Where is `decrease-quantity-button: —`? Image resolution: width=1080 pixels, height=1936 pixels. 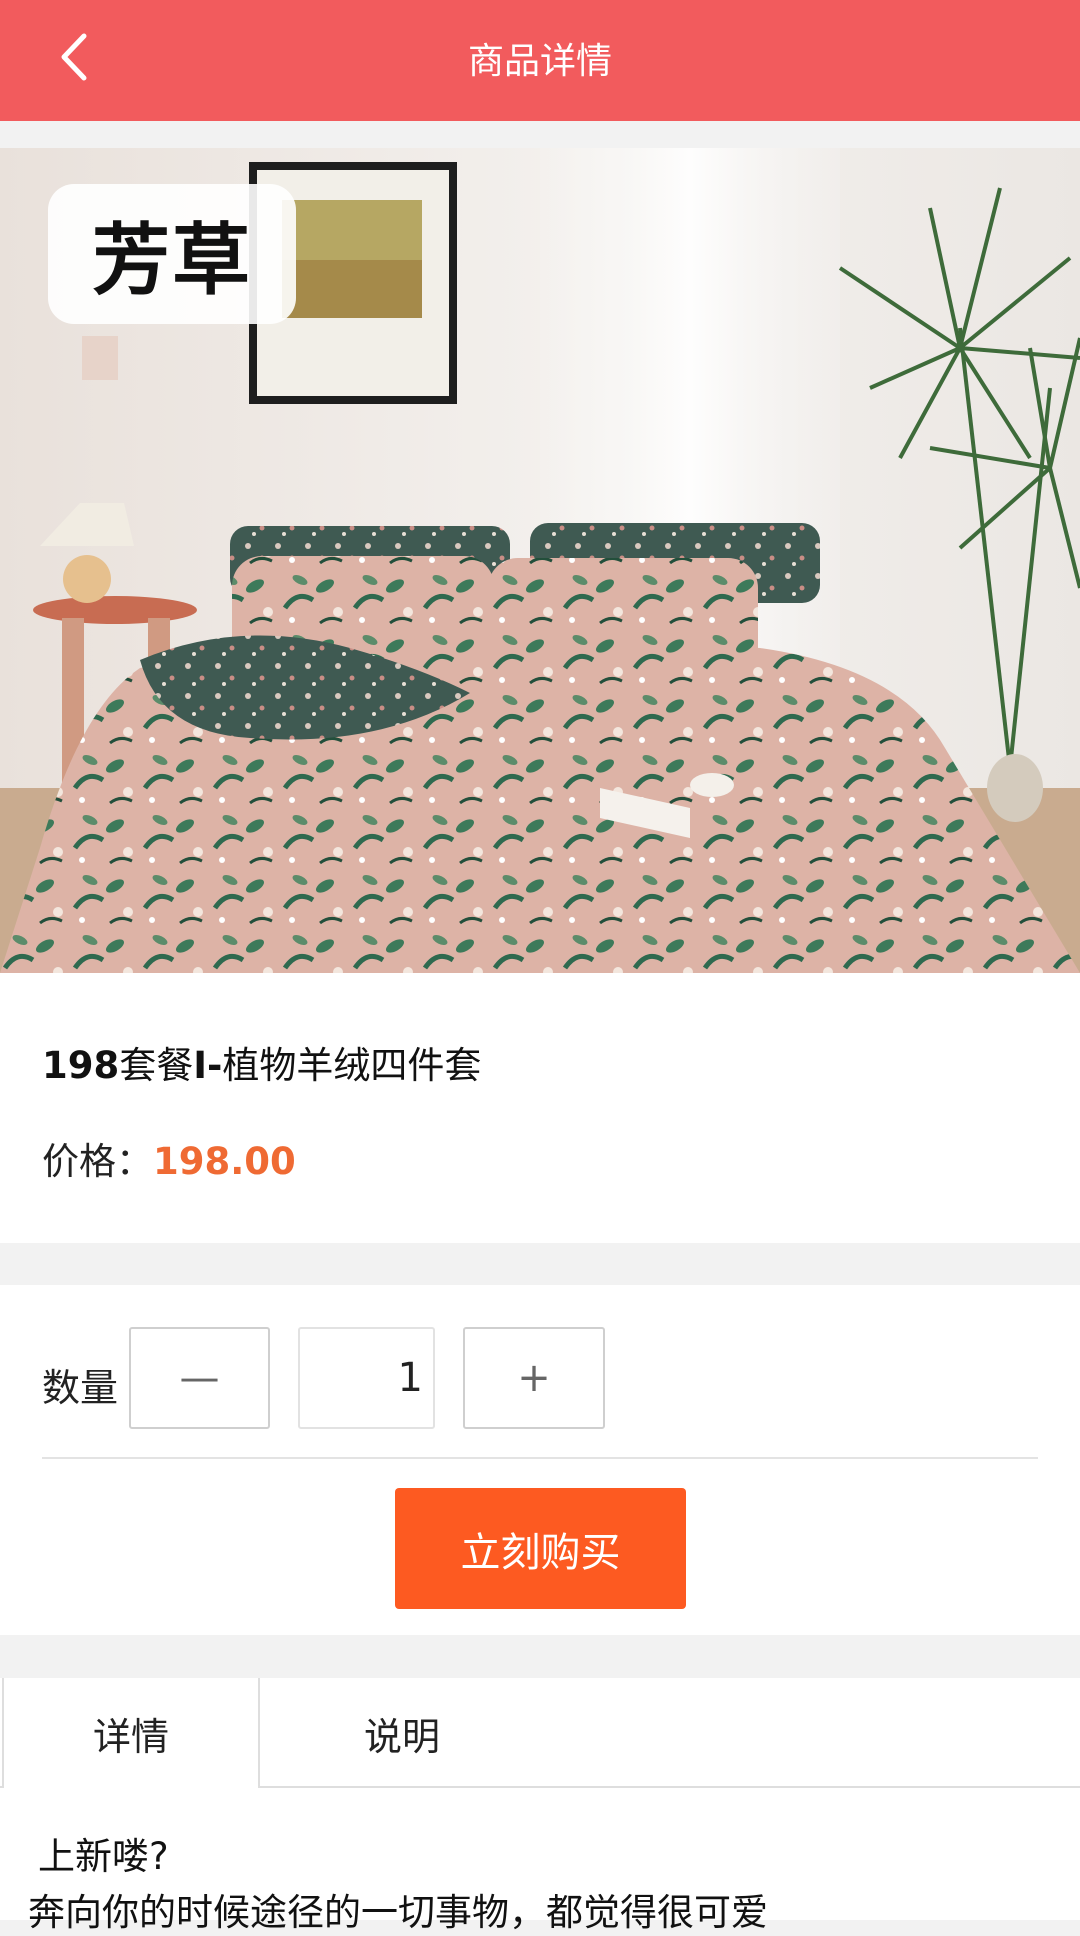 decrease-quantity-button: — is located at coordinates (199, 1378).